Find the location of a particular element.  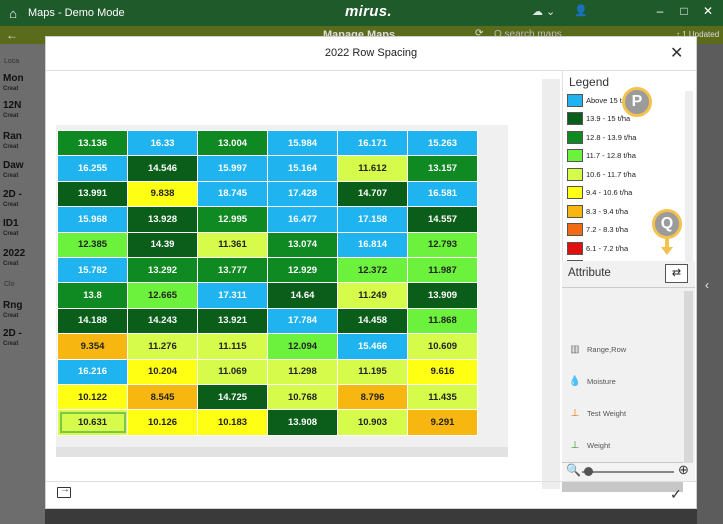

grid-cell: 9.616 is located at coordinates (442, 371).